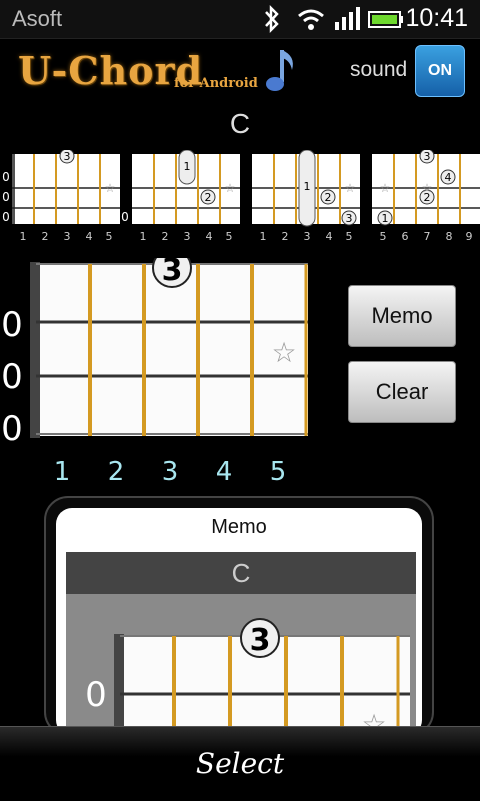 The image size is (480, 801). I want to click on logo-subtitle: for Android, so click(216, 83).